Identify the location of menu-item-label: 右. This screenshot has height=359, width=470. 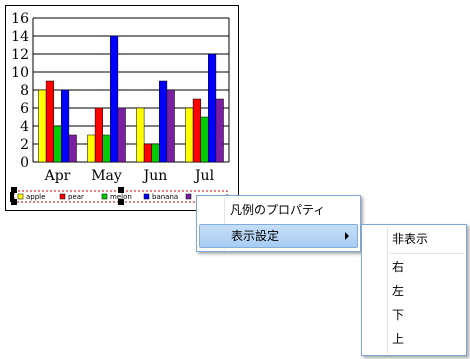
(398, 267).